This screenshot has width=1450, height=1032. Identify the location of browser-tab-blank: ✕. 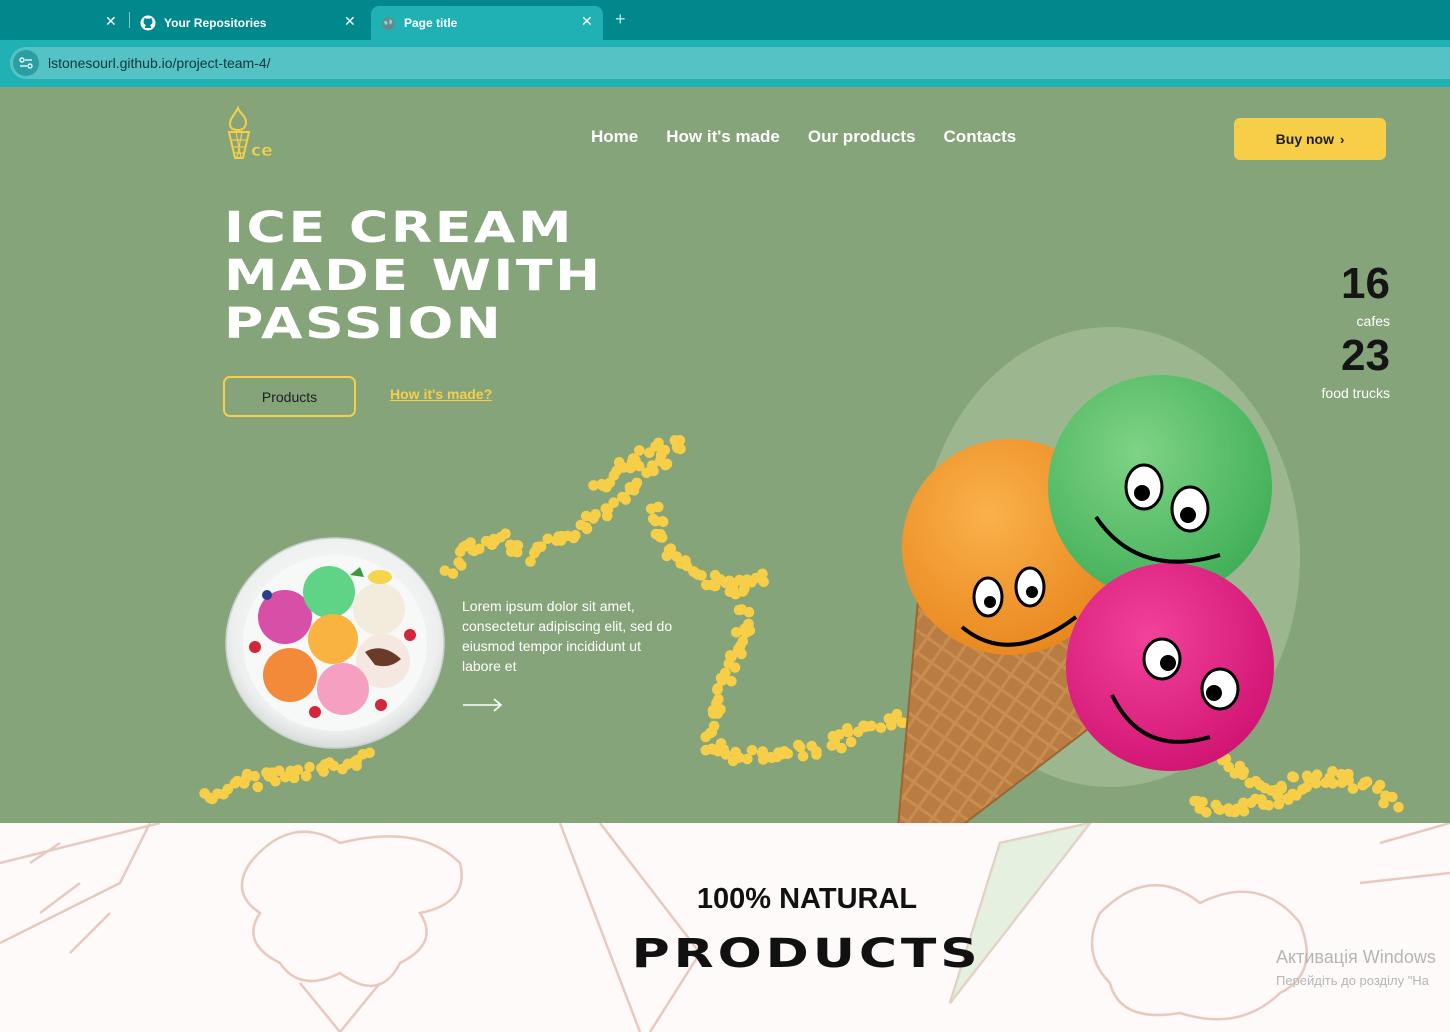
(64, 23).